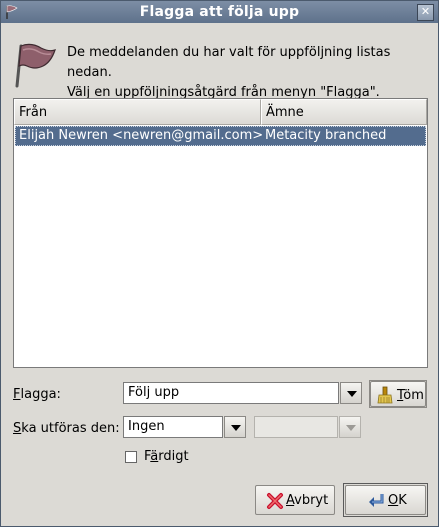 Image resolution: width=439 pixels, height=527 pixels. I want to click on time-dropdown-button, so click(350, 427).